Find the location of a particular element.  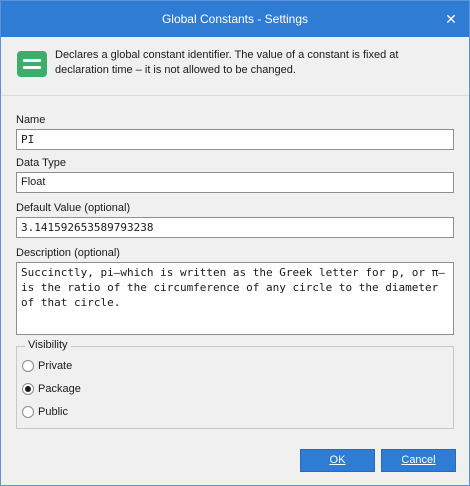

radio-label-public: Public is located at coordinates (53, 412).